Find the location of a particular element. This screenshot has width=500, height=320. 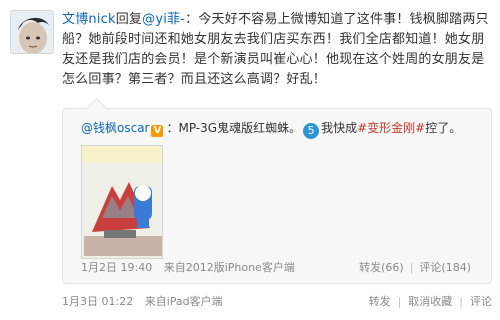

post-actions: 转发 | 取消收藏 | 评论 is located at coordinates (430, 301).